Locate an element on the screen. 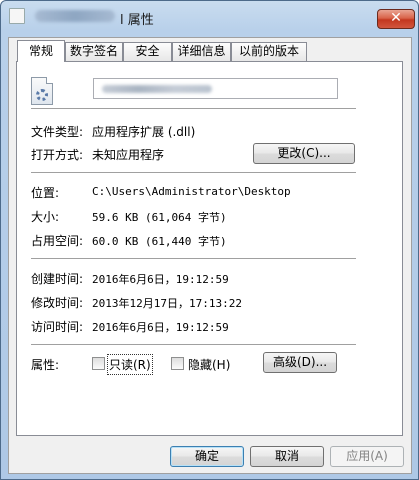  file-type-value: 应用程序扩展 (.dll) is located at coordinates (144, 132).